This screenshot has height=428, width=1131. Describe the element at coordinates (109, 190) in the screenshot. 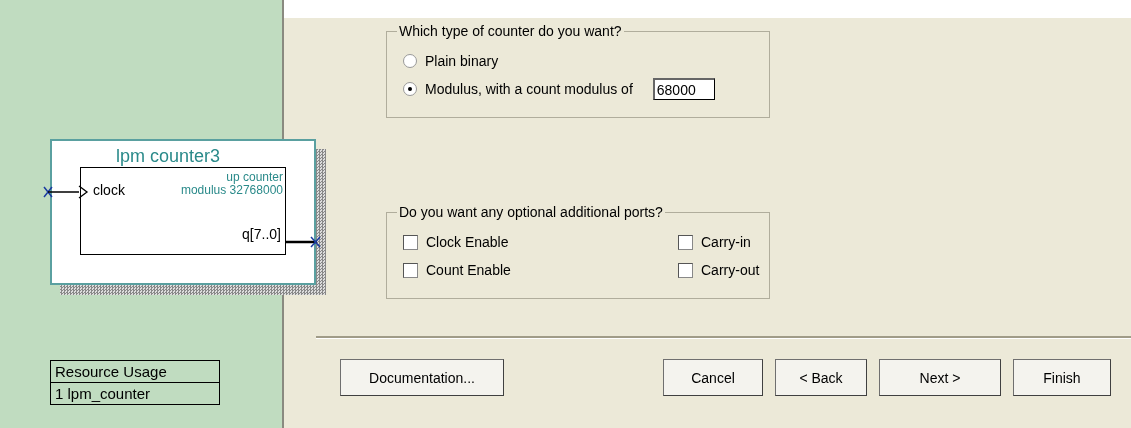

I see `pin-label: clock` at that location.